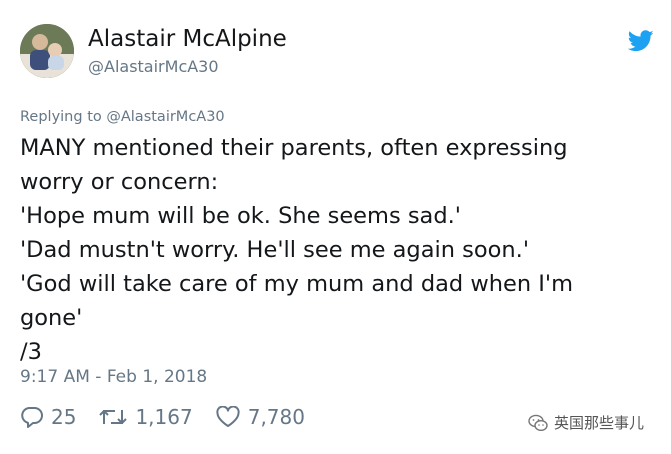 Image resolution: width=671 pixels, height=454 pixels. Describe the element at coordinates (187, 39) in the screenshot. I see `author-display-name: Alastair McAlpine` at that location.